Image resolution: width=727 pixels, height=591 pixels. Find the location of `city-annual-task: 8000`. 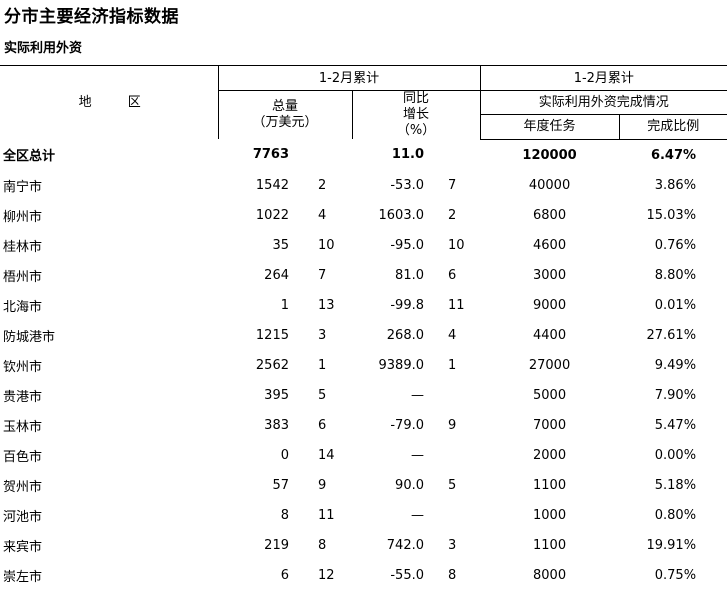

city-annual-task: 8000 is located at coordinates (550, 575).